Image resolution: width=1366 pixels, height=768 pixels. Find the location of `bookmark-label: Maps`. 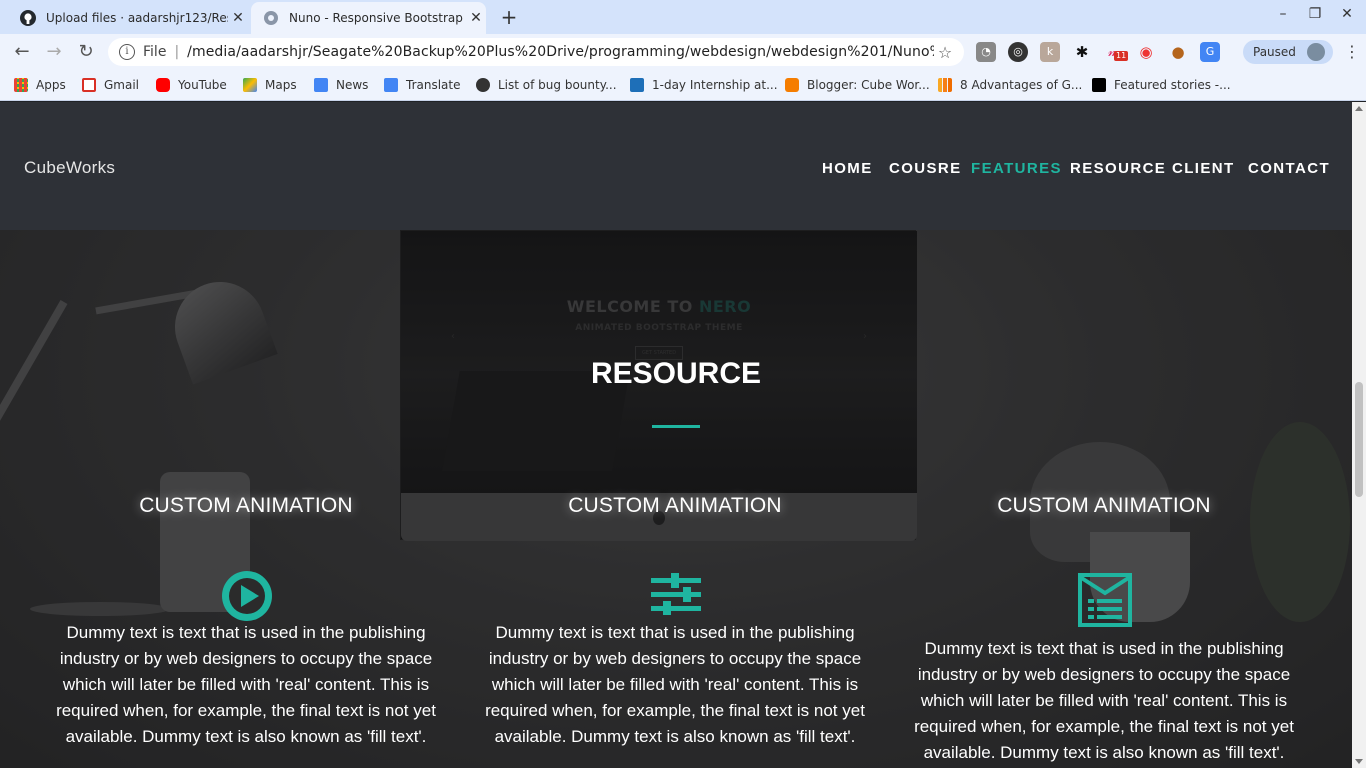

bookmark-label: Maps is located at coordinates (281, 85).